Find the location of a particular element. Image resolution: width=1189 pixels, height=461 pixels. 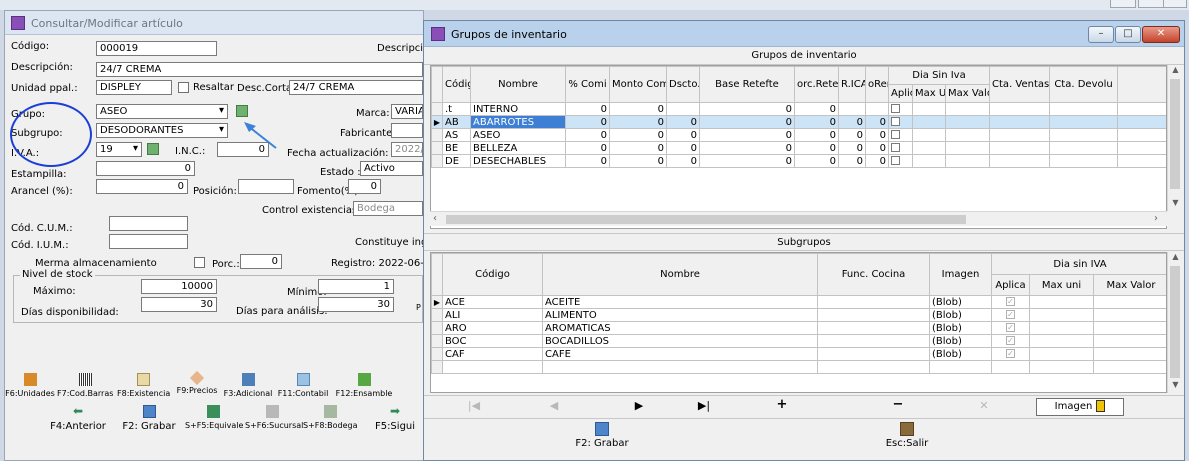

table-row: ALI ALIMENTO (Blob) ✓ is located at coordinates (798, 315).